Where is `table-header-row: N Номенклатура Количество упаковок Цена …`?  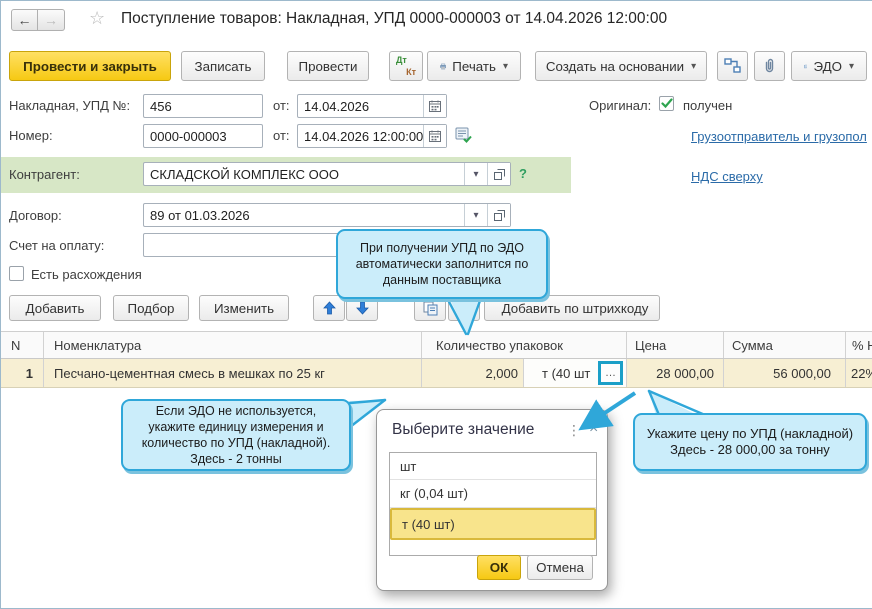
table-header-row: N Номенклатура Количество упаковок Цена … is located at coordinates (436, 345).